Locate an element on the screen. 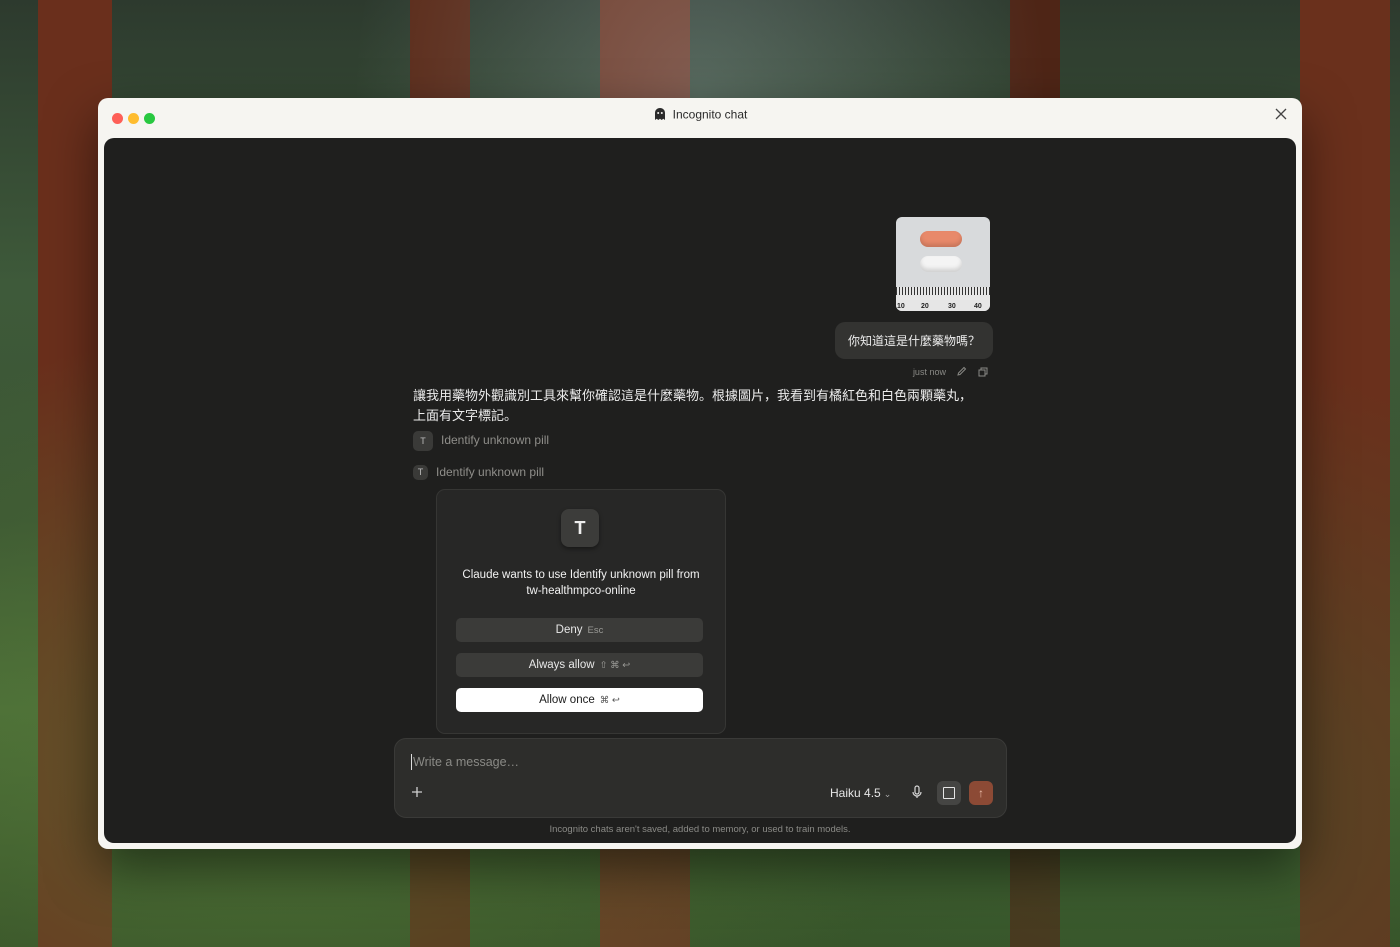 This screenshot has width=1400, height=947. close-icon is located at coordinates (1281, 116).